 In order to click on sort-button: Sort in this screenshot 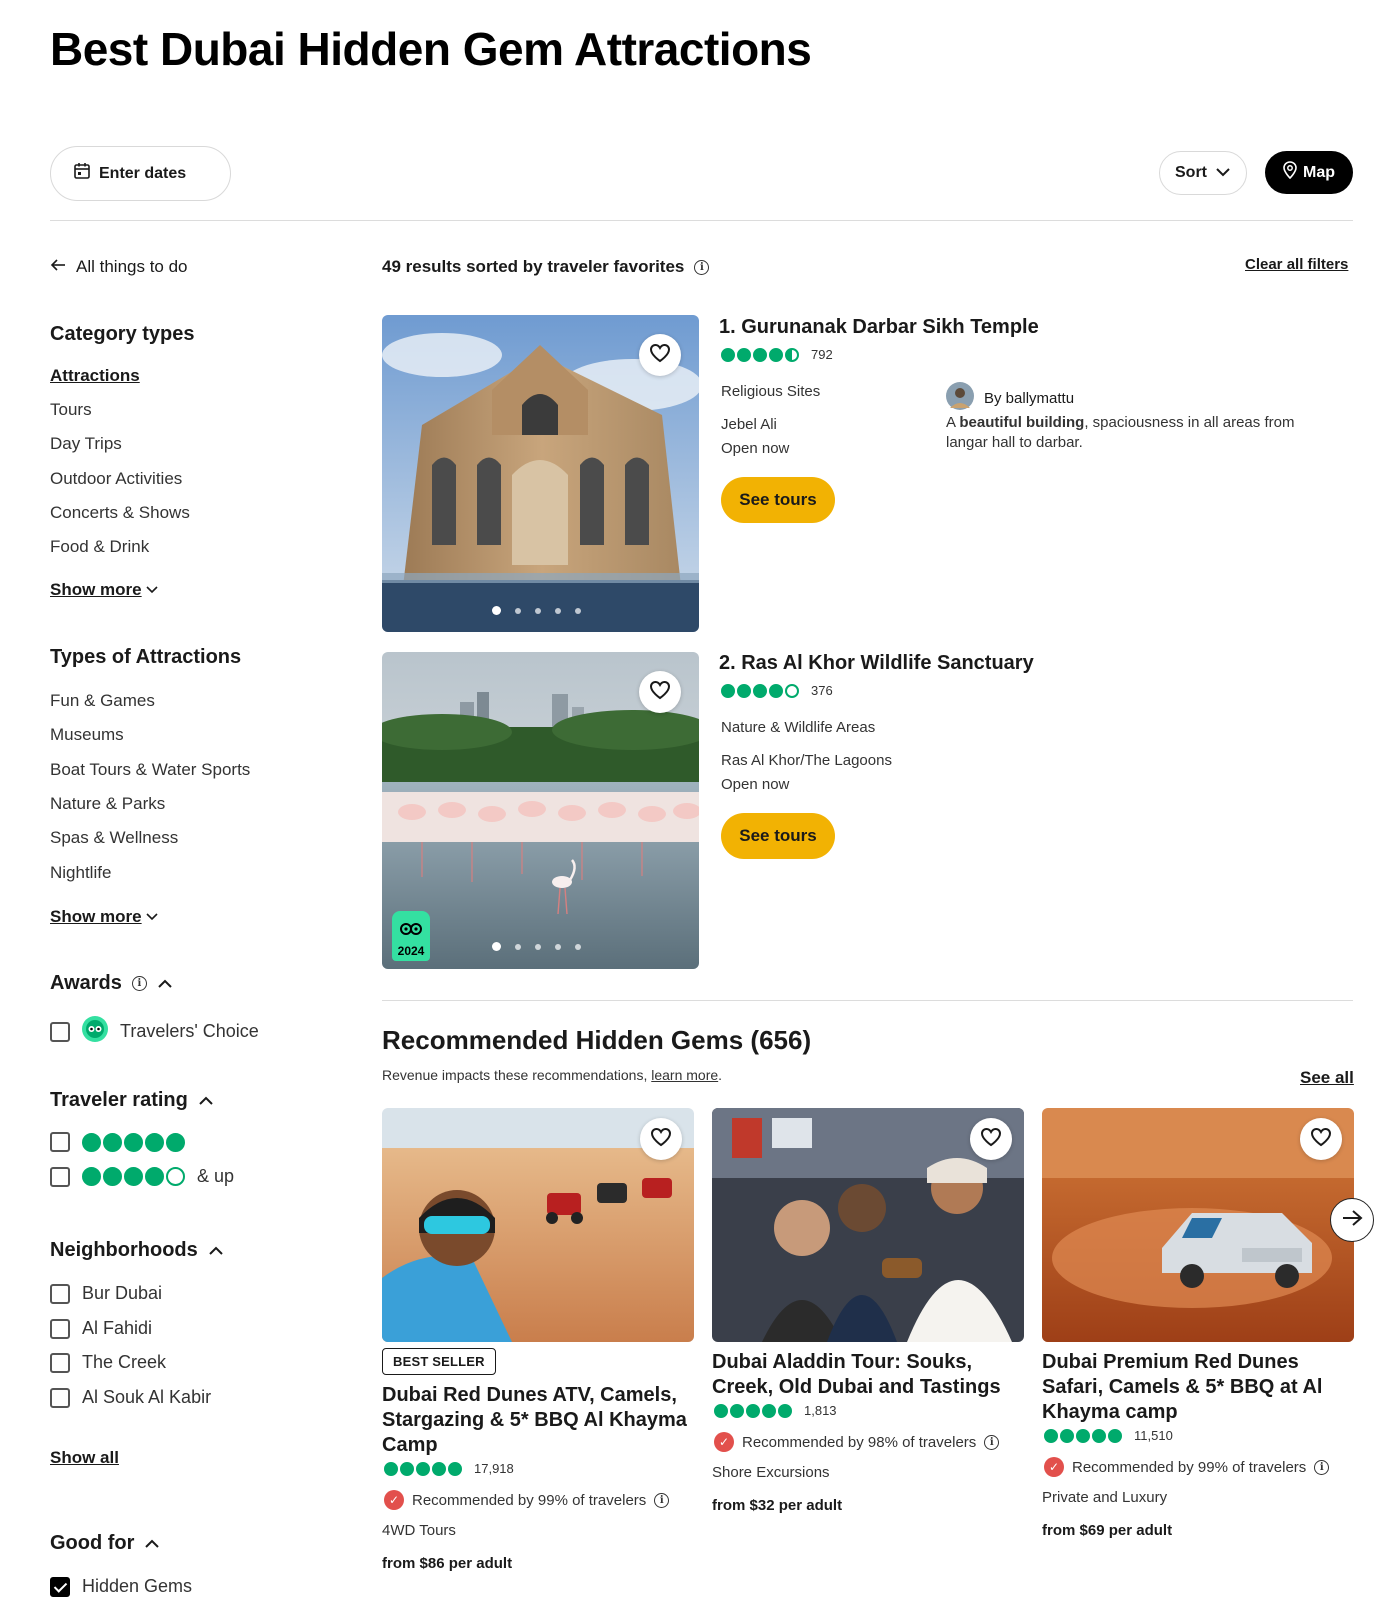, I will do `click(1203, 173)`.